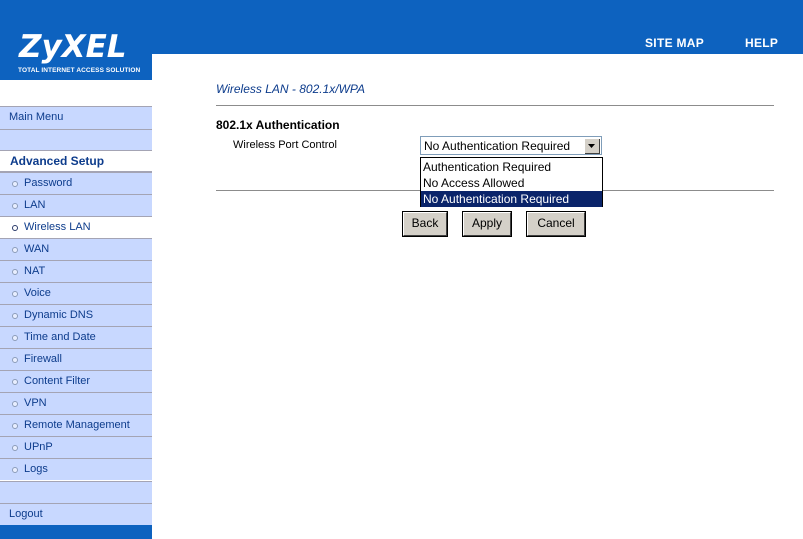  Describe the element at coordinates (57, 227) in the screenshot. I see `sidebar-item-label: Wireless LAN` at that location.